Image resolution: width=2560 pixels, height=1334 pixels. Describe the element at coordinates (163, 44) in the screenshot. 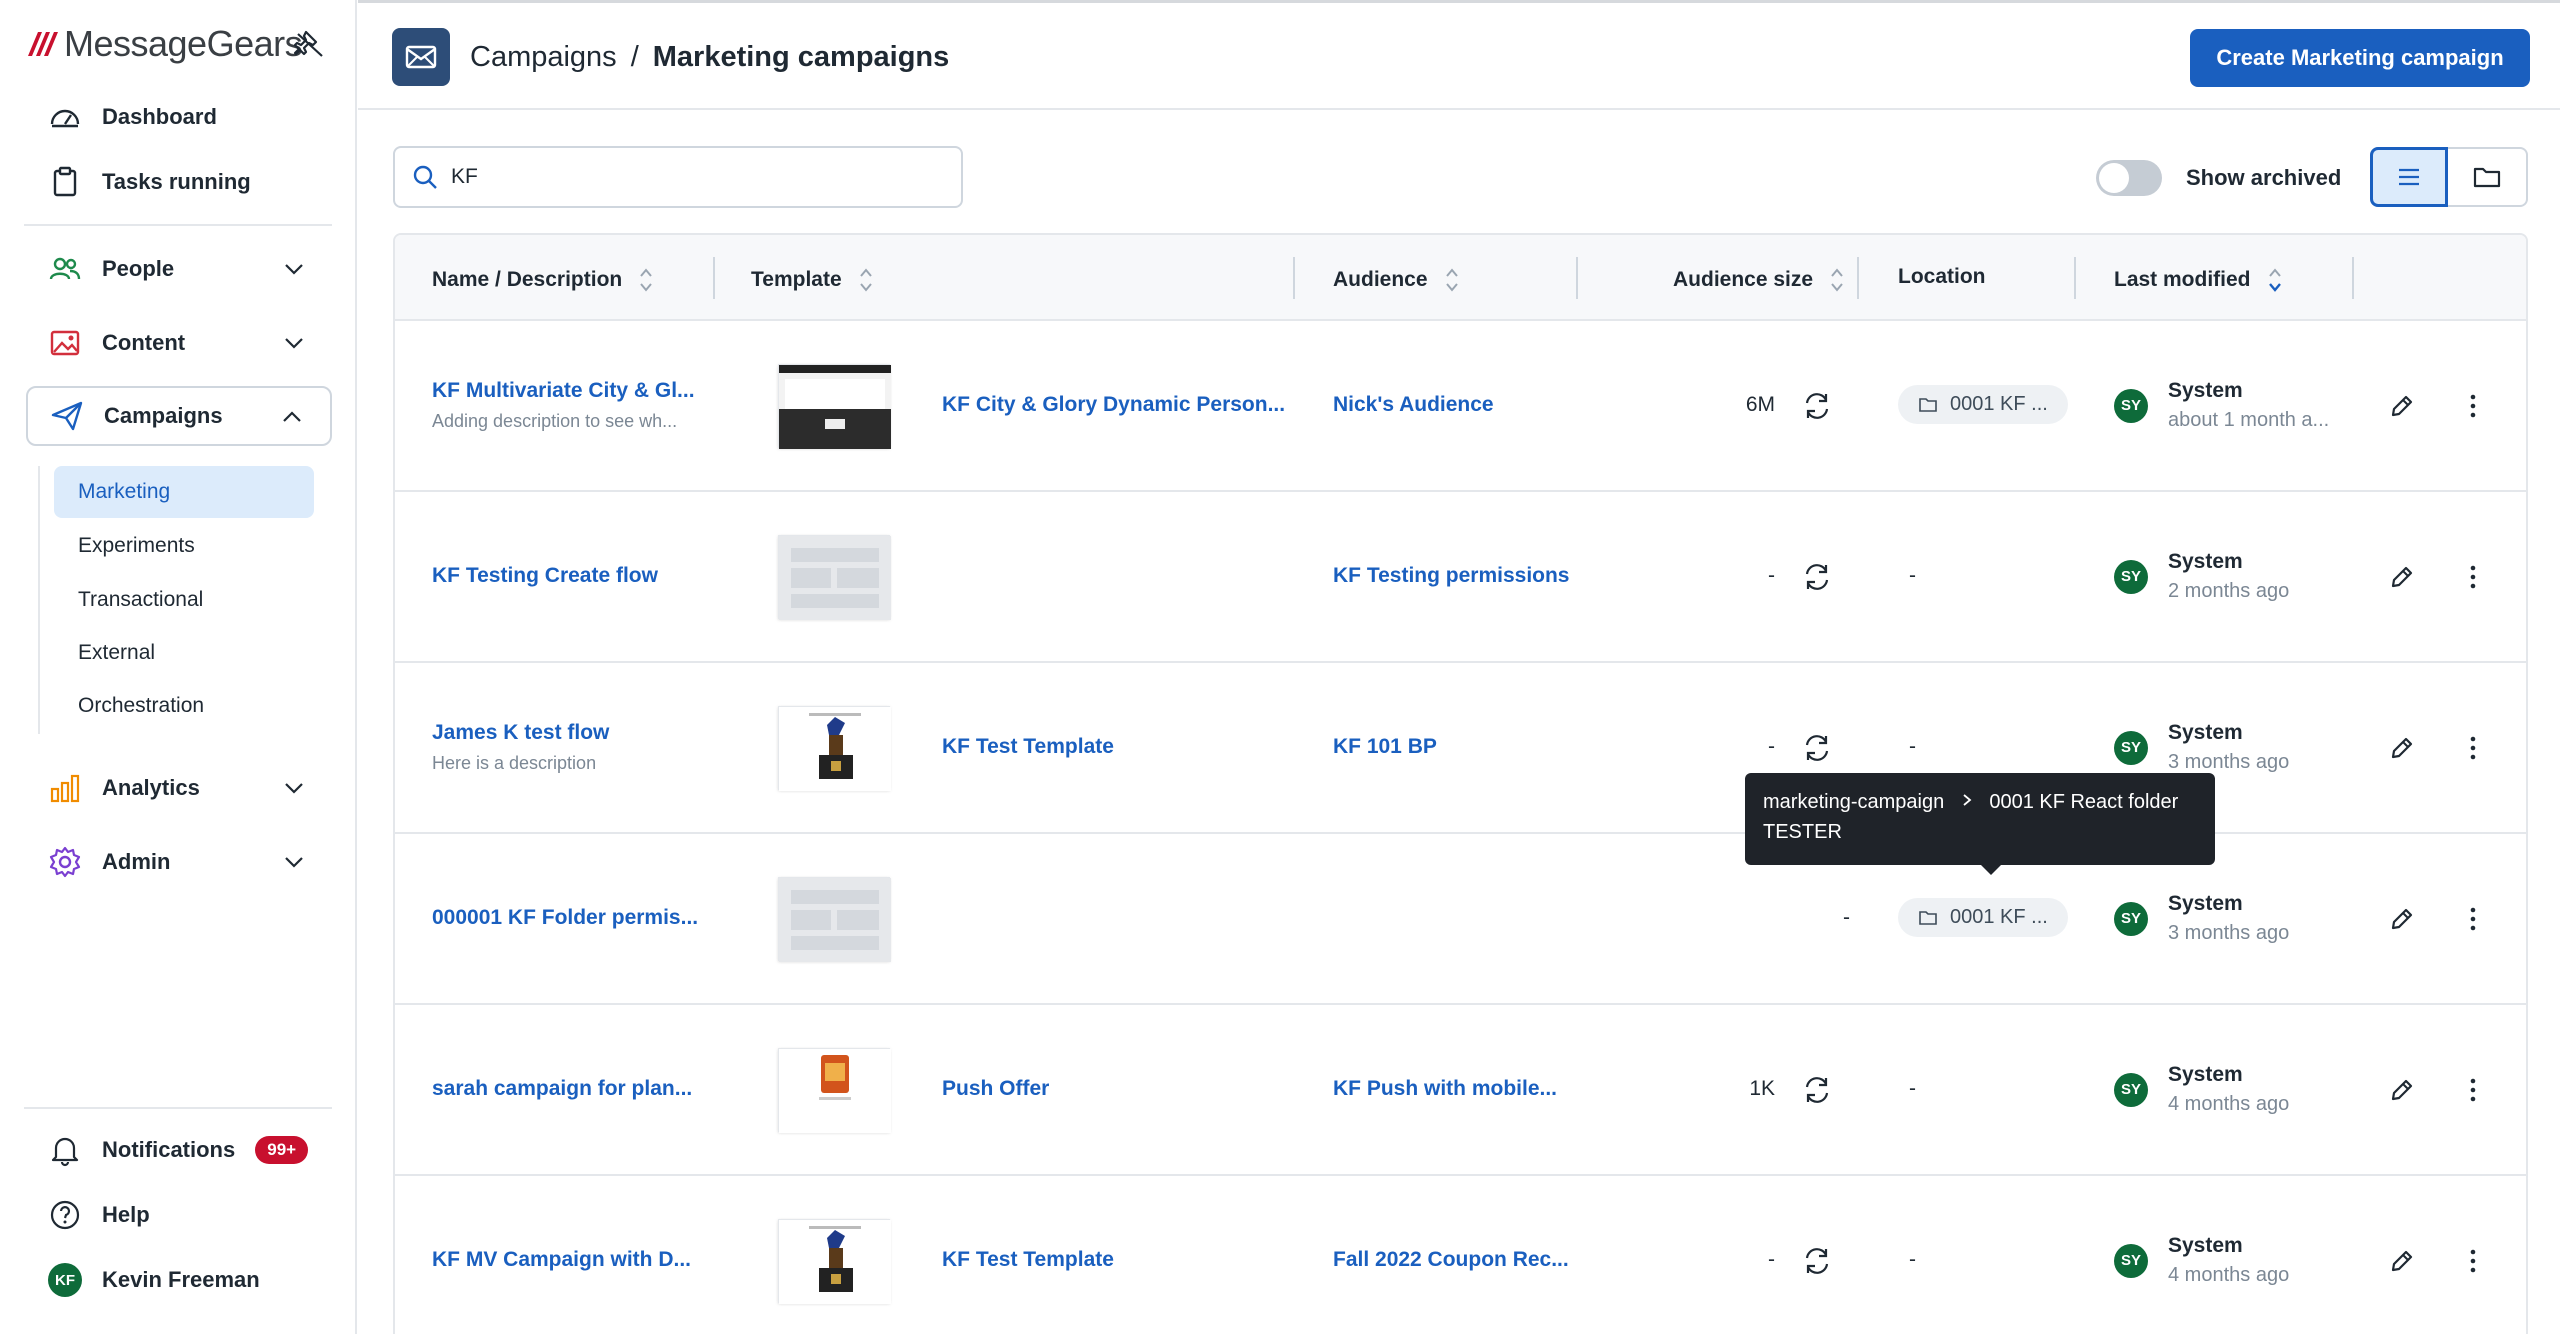

I see `brand-logo: MessageGears` at that location.